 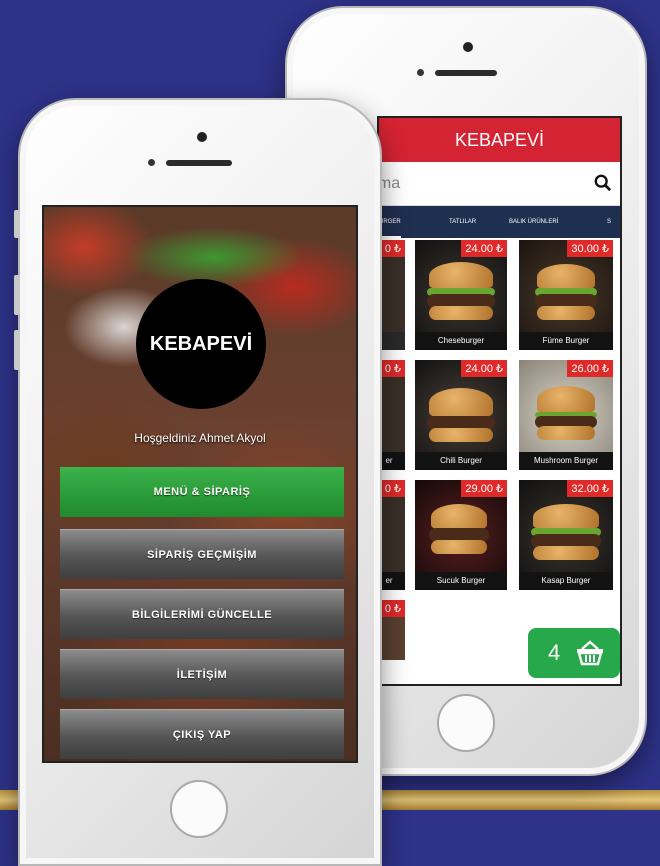 I want to click on product-card: 26.00 ₺ Mushroom Burger, so click(x=566, y=415).